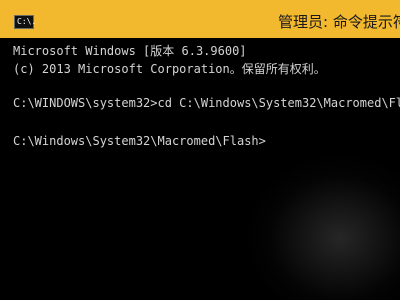  Describe the element at coordinates (139, 141) in the screenshot. I see `console-line-prompt: C:\Windows\System32\Macromed\Flash>` at that location.